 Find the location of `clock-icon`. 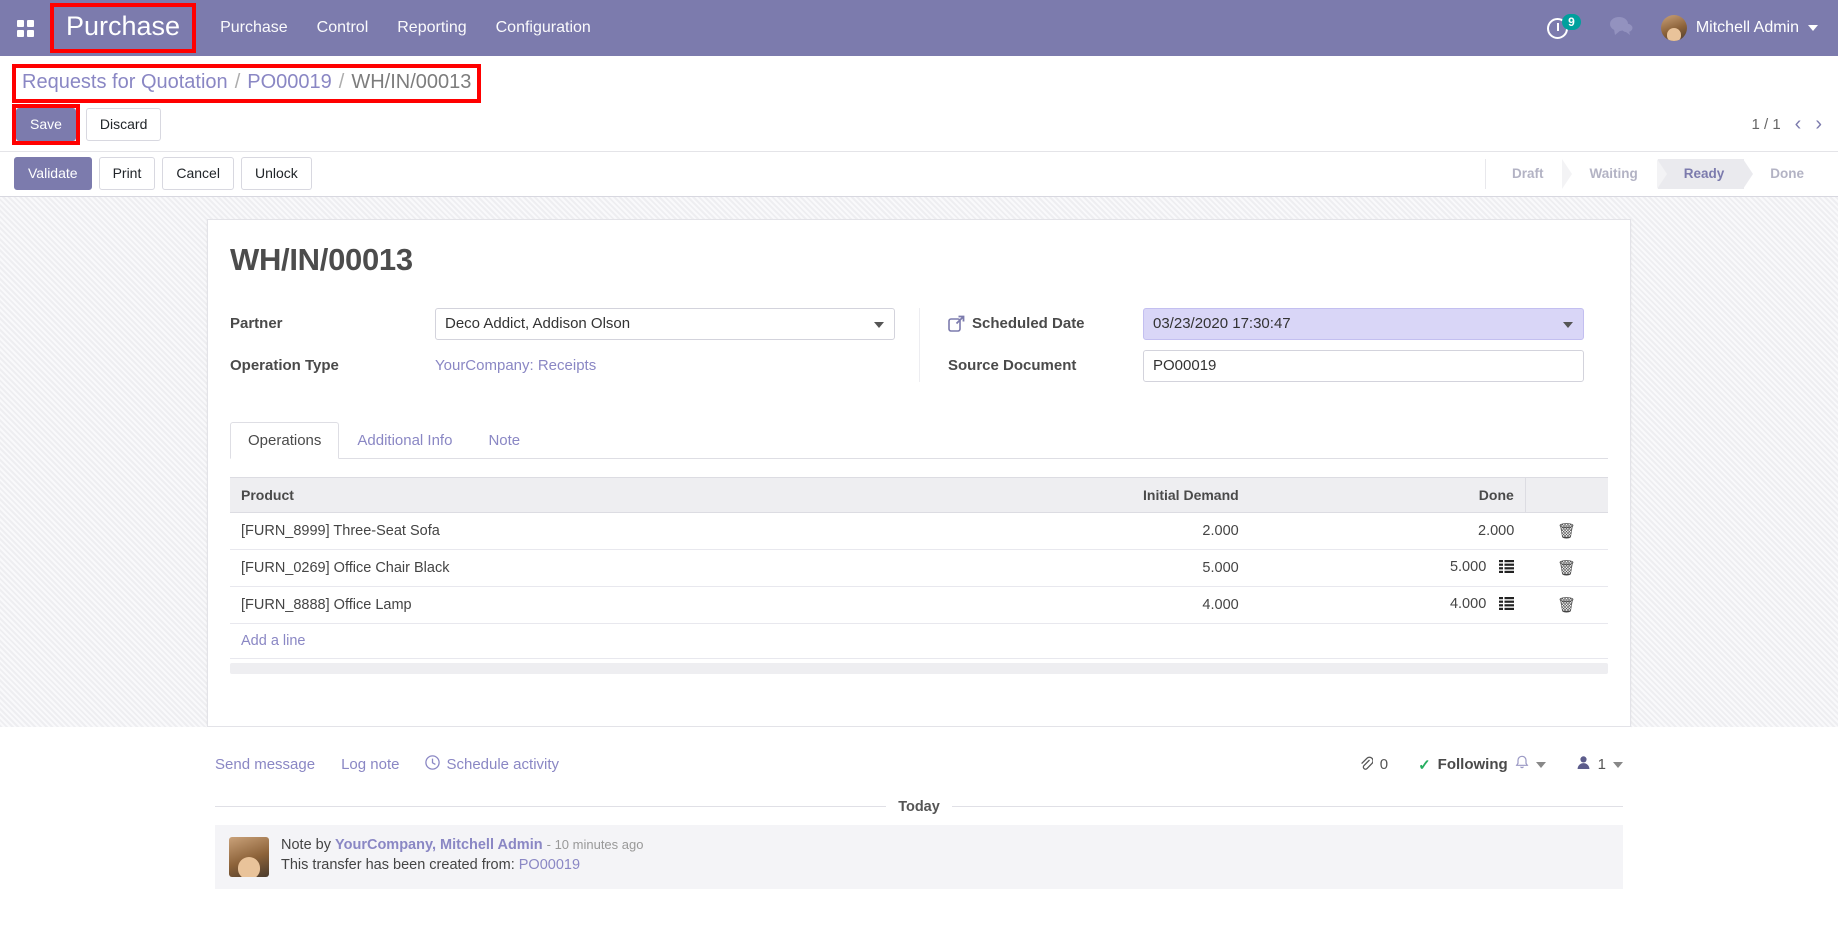

clock-icon is located at coordinates (433, 764).